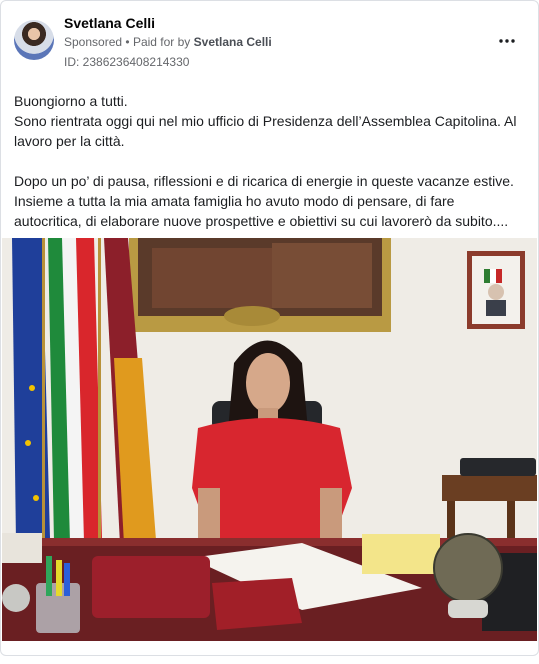 This screenshot has width=539, height=664. I want to click on author-avatar, so click(34, 40).